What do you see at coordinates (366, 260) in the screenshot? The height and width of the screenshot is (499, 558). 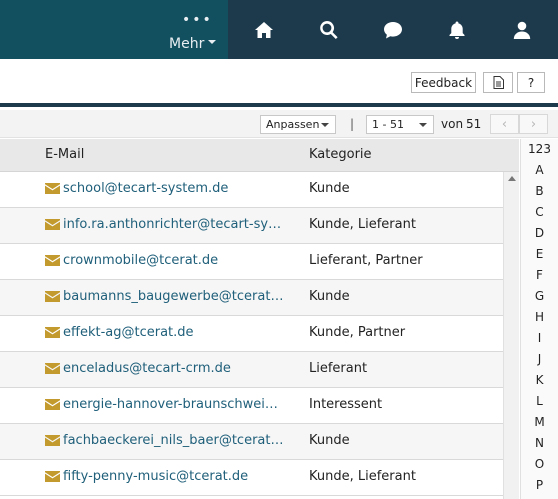 I see `category-cell: Lieferant, Partner` at bounding box center [366, 260].